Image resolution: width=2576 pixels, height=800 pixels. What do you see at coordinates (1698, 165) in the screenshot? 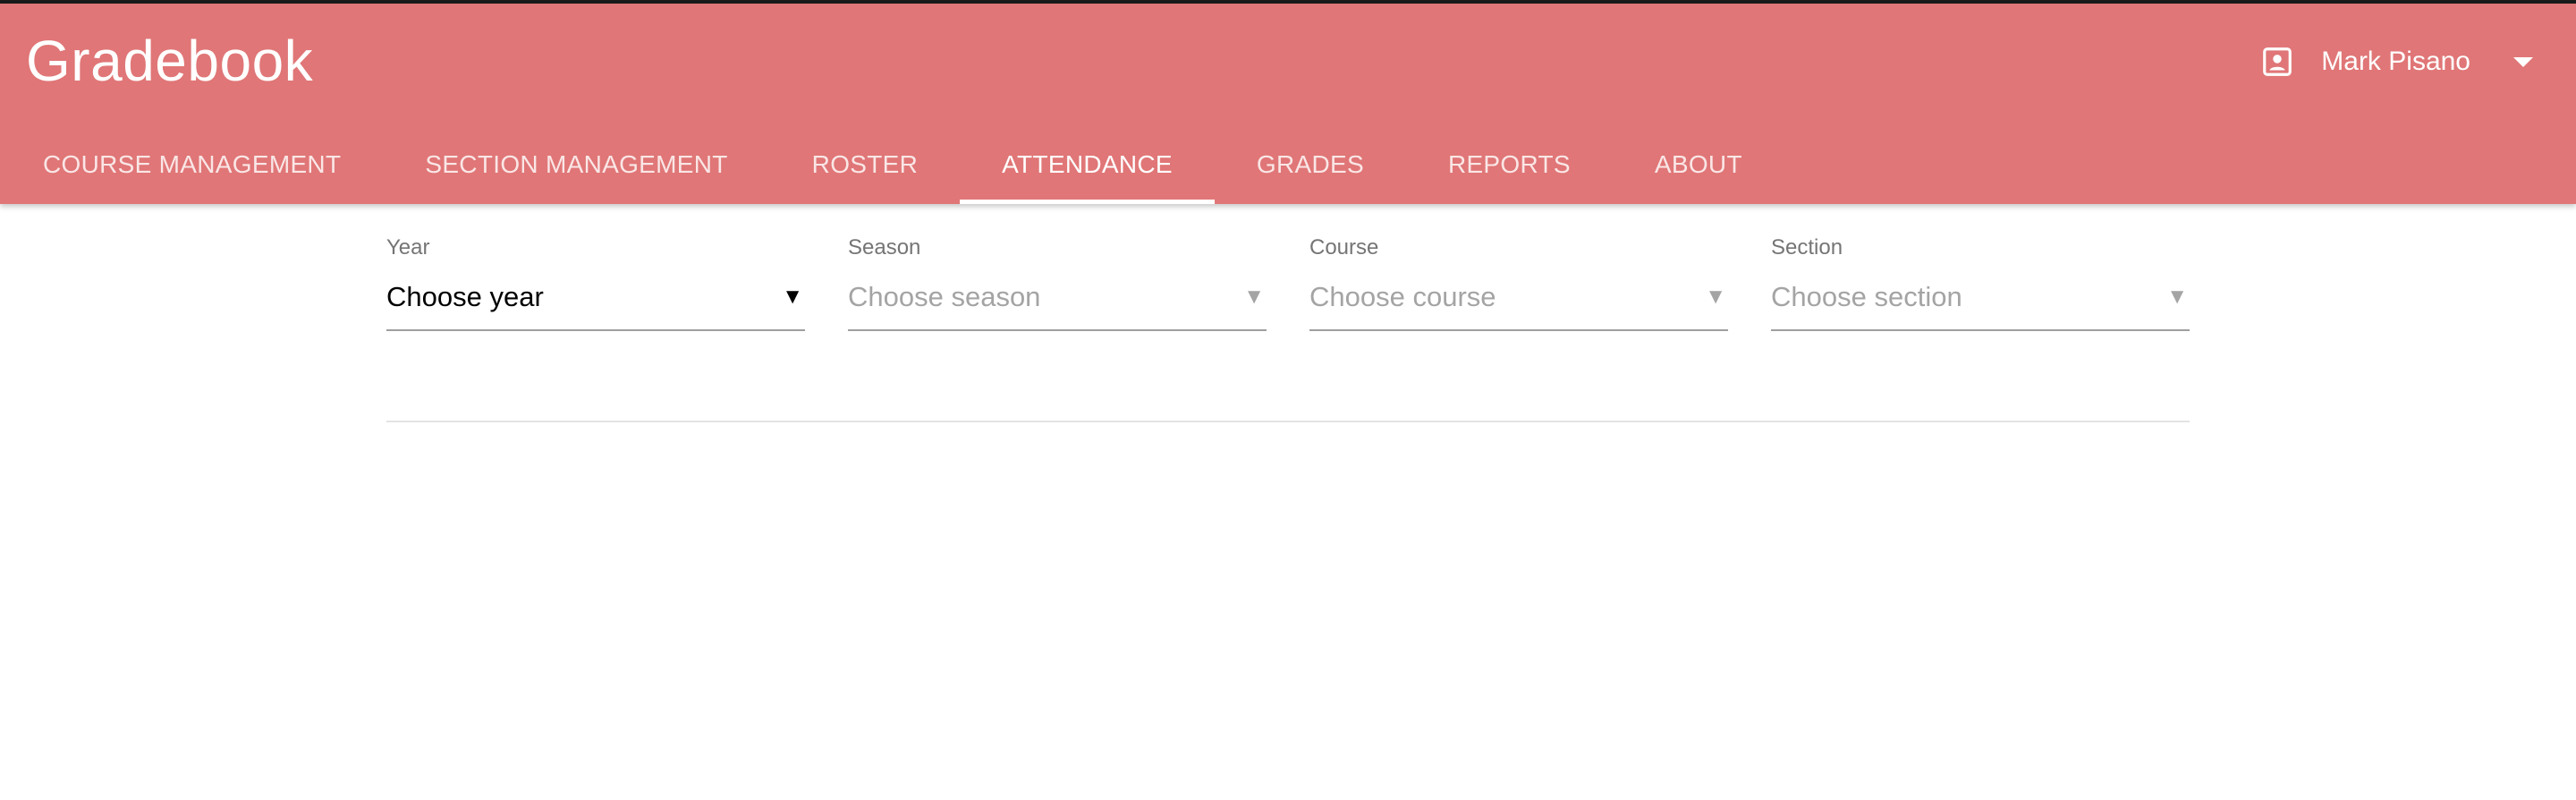
I see `tab-about: ABOUT` at bounding box center [1698, 165].